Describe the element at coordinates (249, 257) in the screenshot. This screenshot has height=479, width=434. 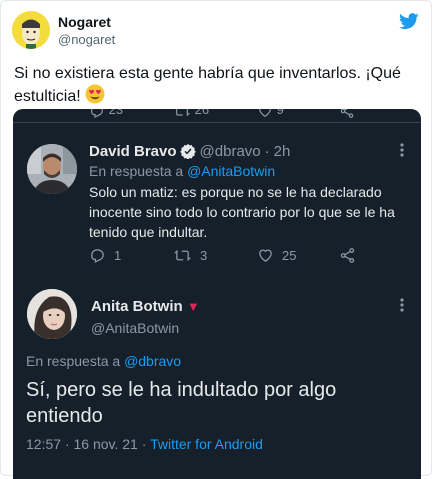
I see `reply-tweet-actions: 1 3 25` at that location.